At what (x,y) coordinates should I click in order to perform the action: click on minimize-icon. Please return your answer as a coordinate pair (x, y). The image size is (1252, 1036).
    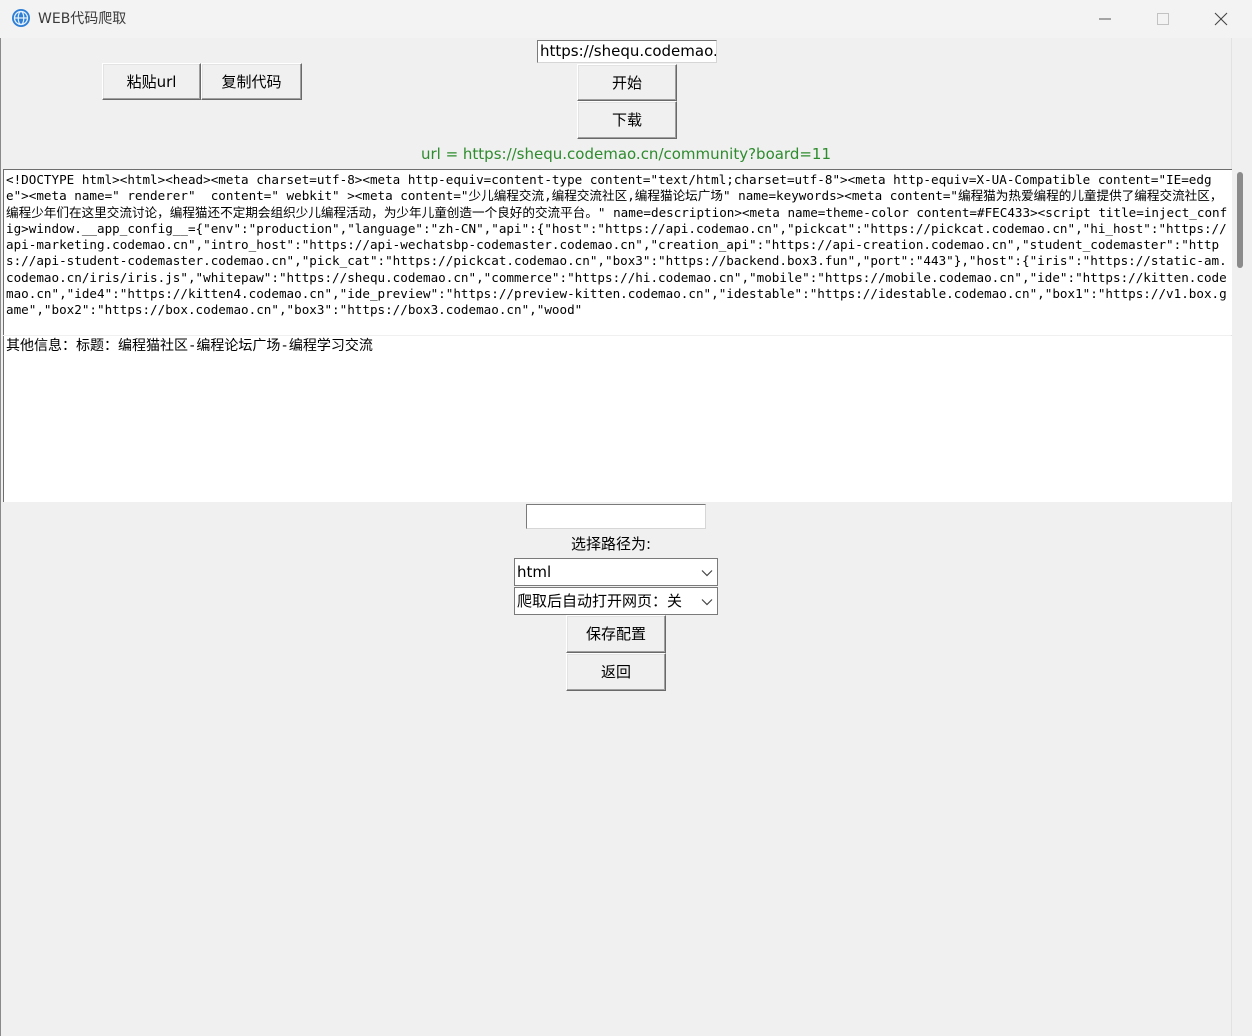
    Looking at the image, I should click on (1105, 19).